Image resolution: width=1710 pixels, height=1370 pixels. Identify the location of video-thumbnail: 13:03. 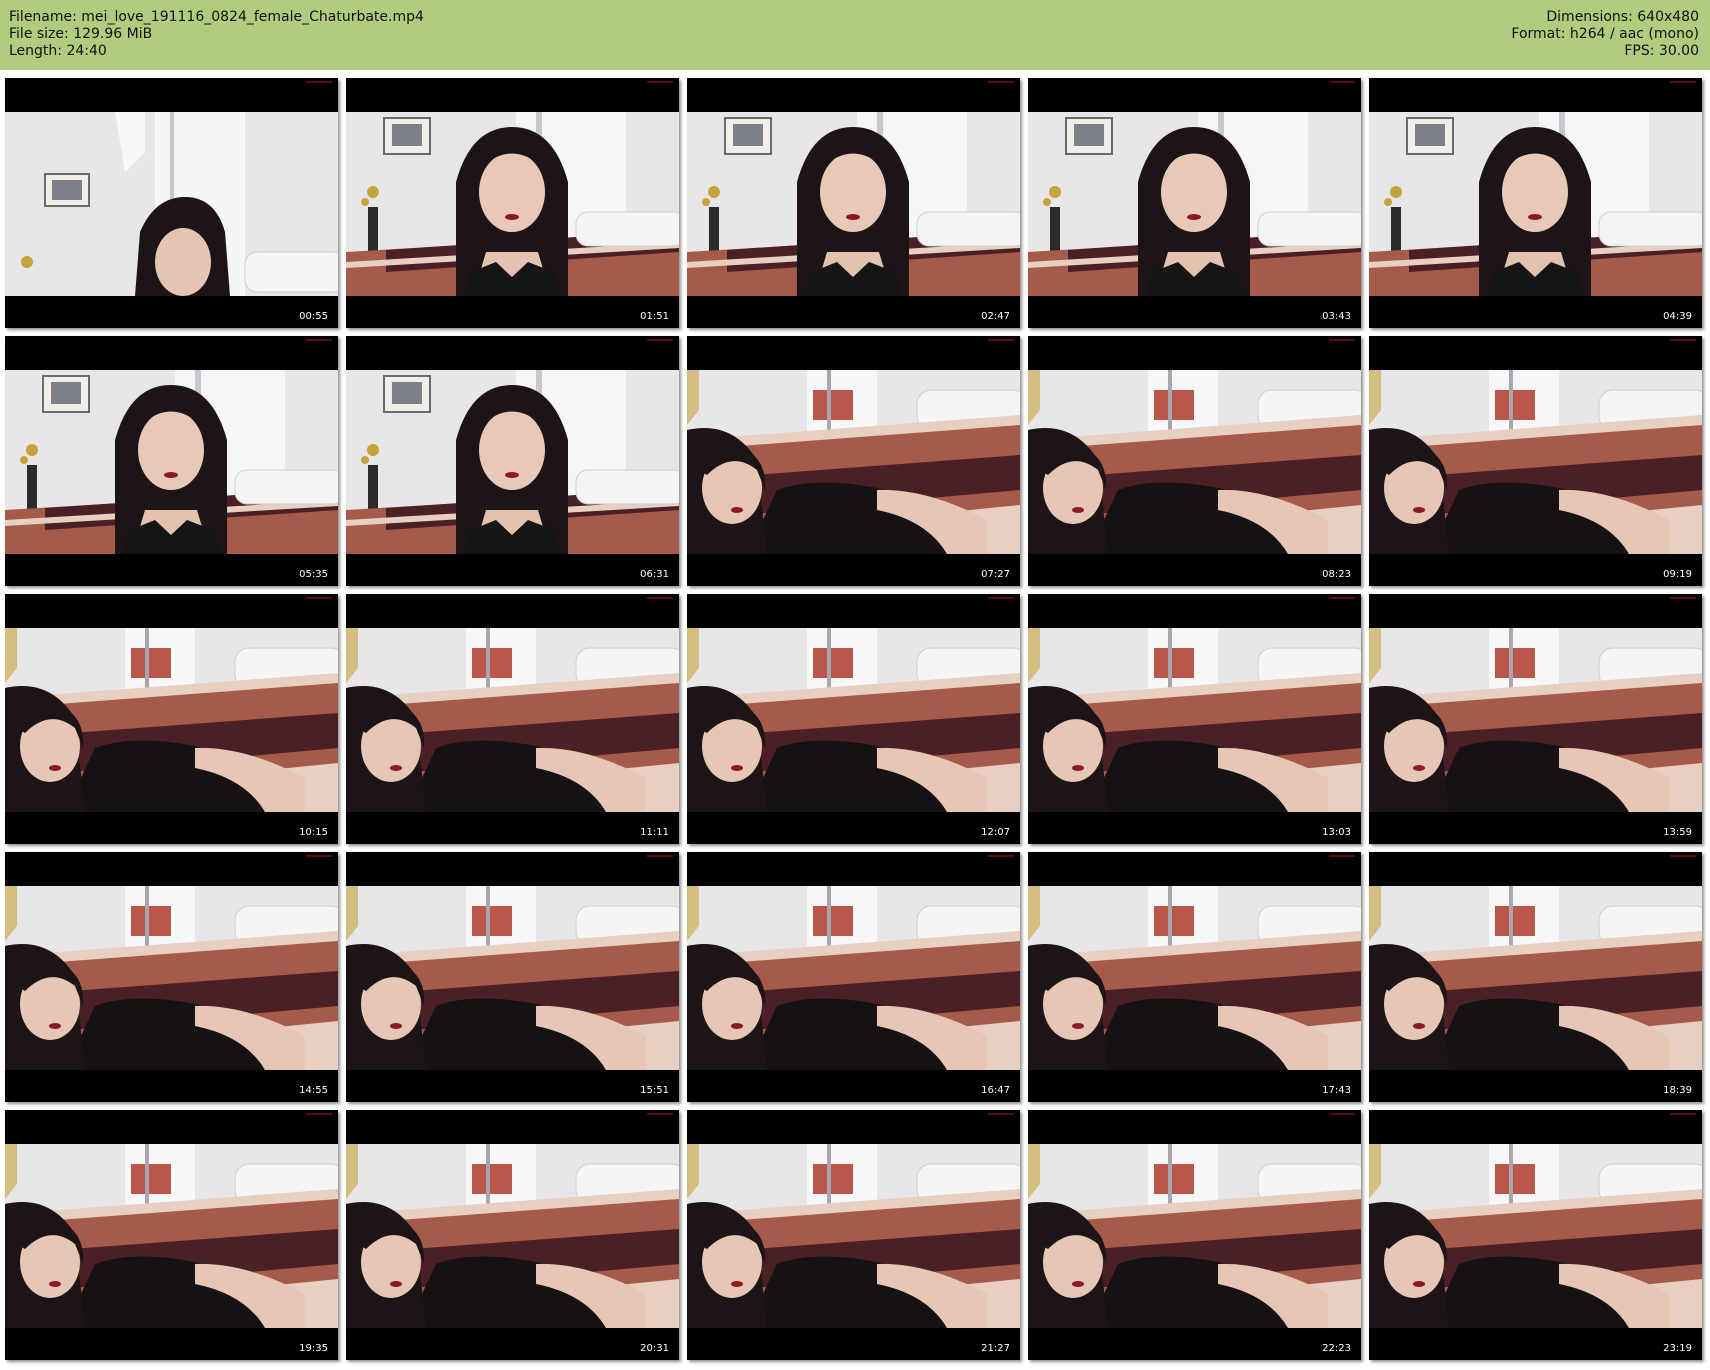
(1194, 719).